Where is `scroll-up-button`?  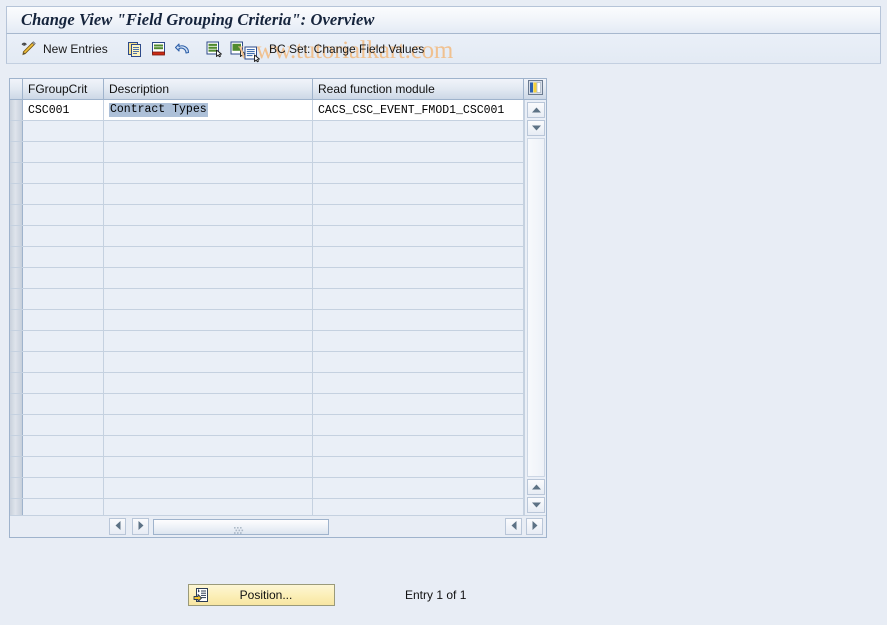 scroll-up-button is located at coordinates (536, 110).